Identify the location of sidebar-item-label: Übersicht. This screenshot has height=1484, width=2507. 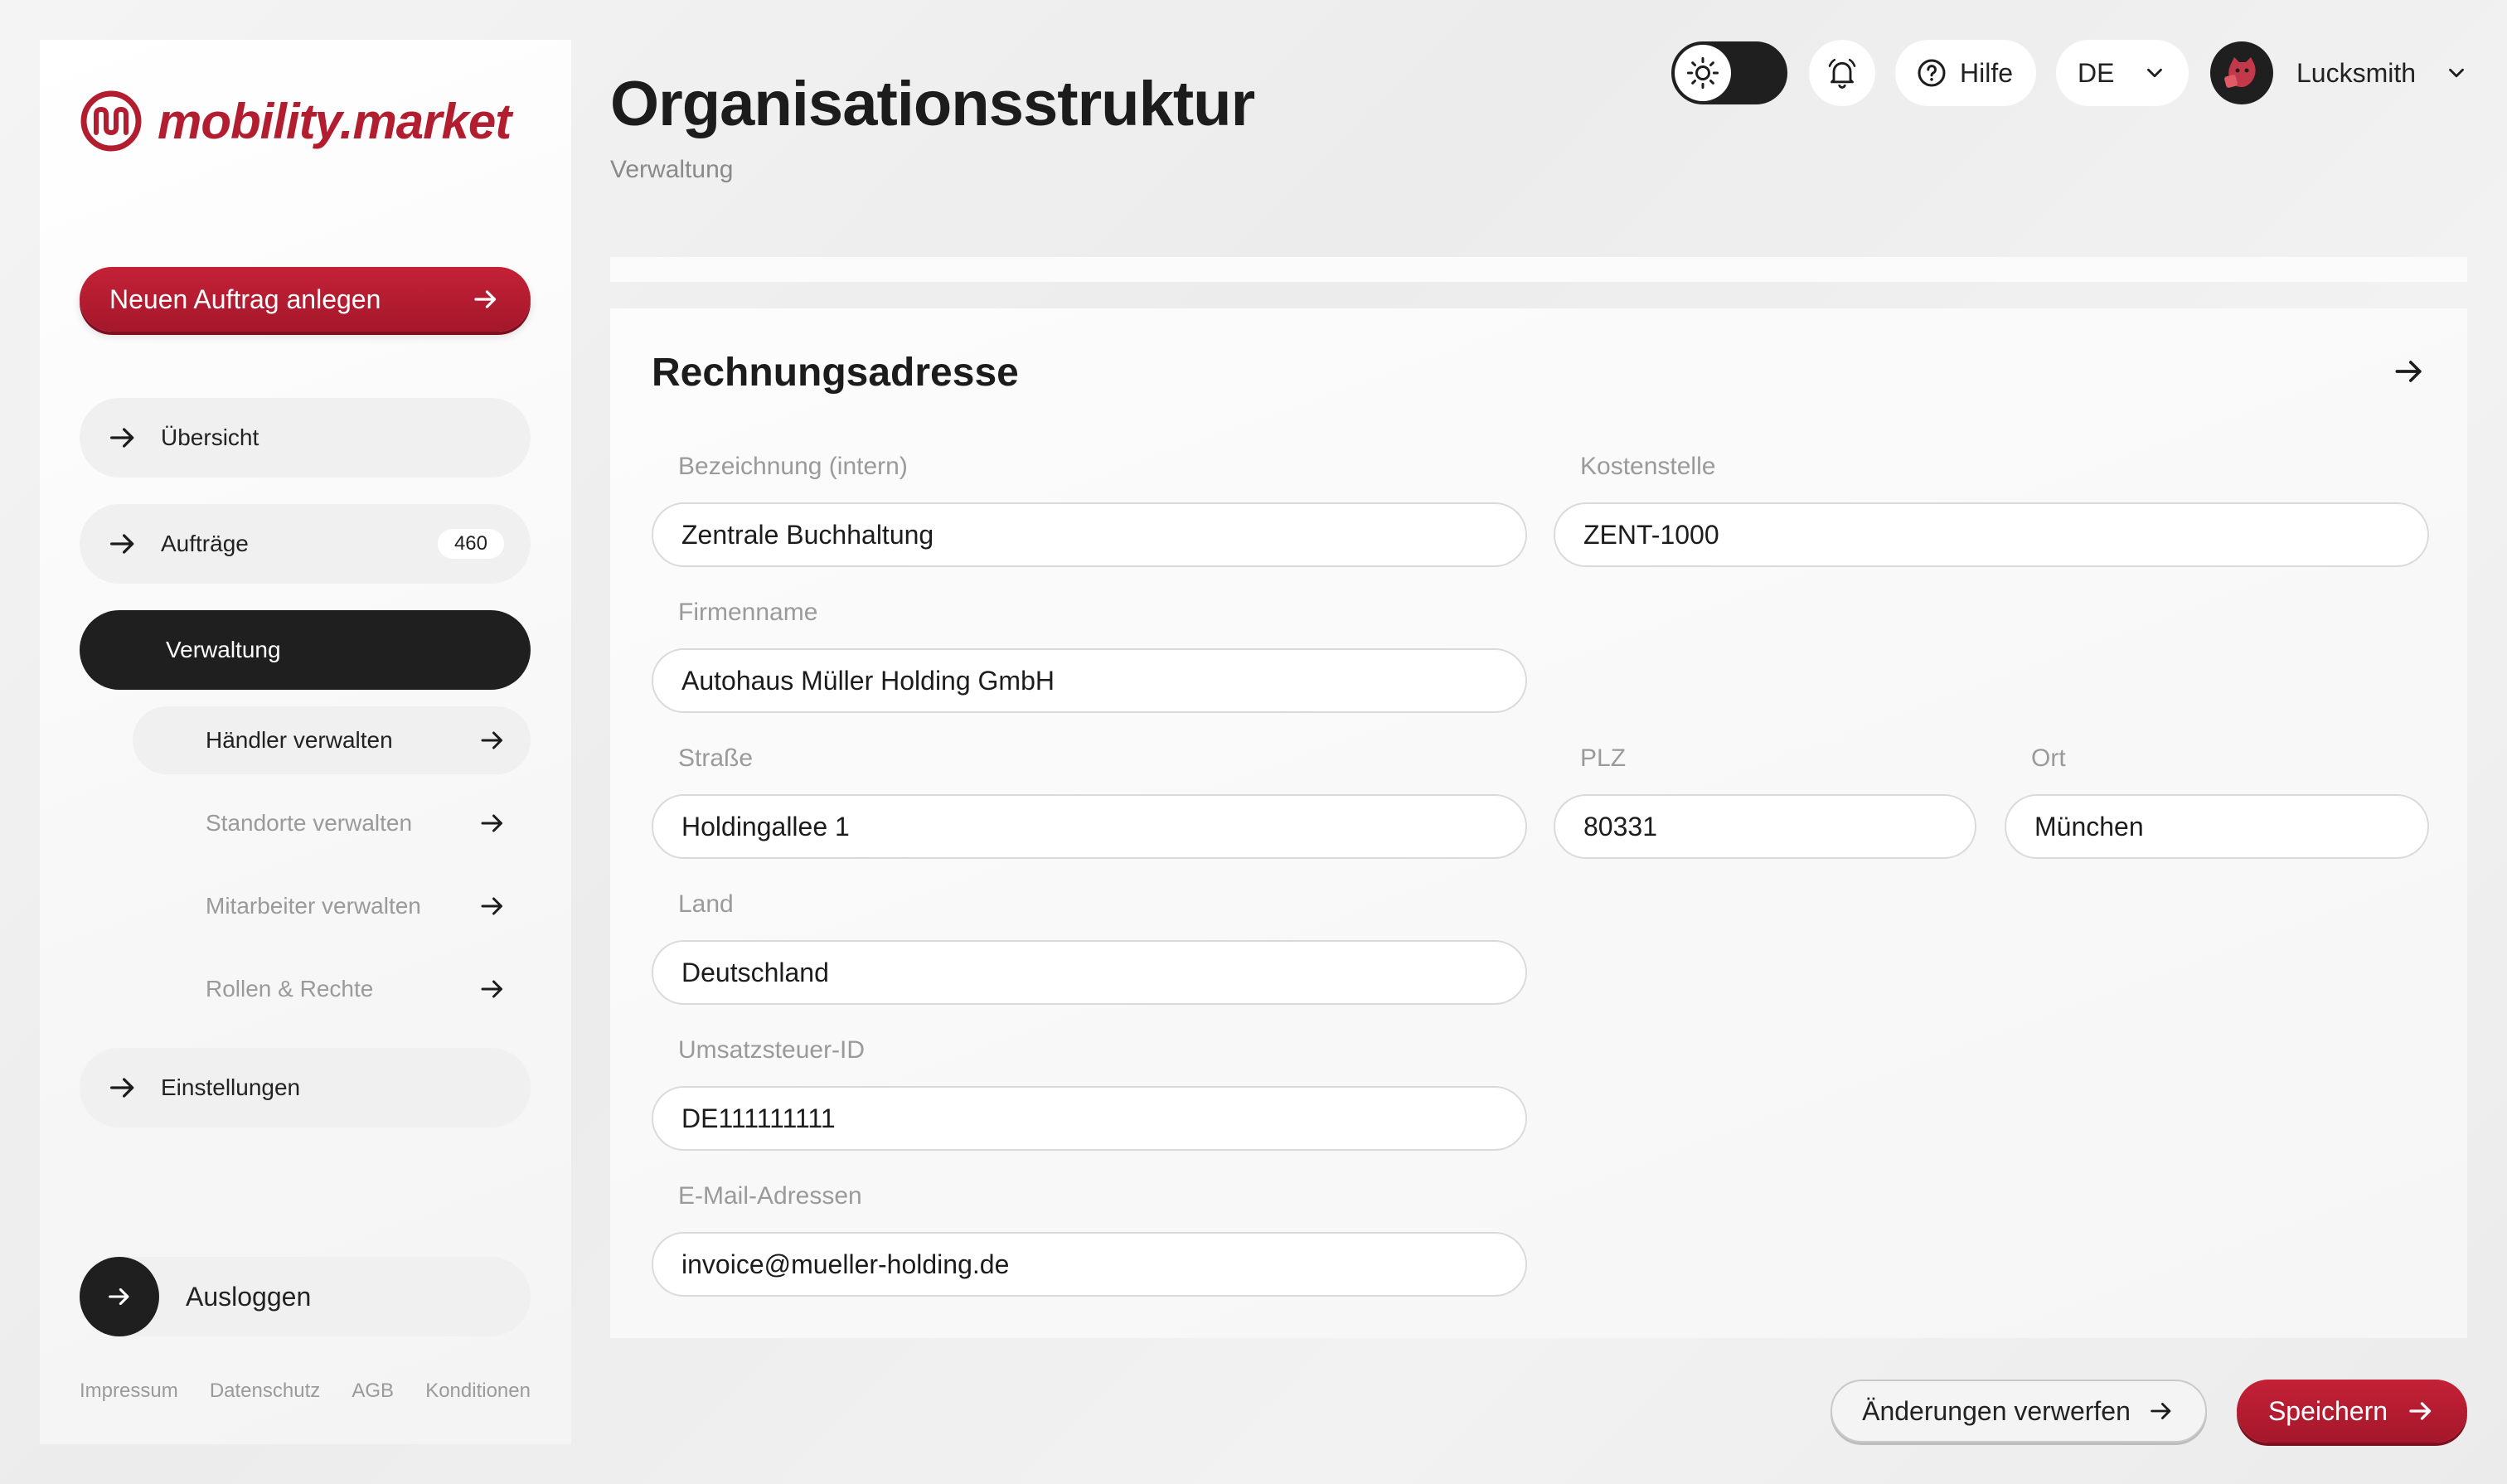
(210, 437).